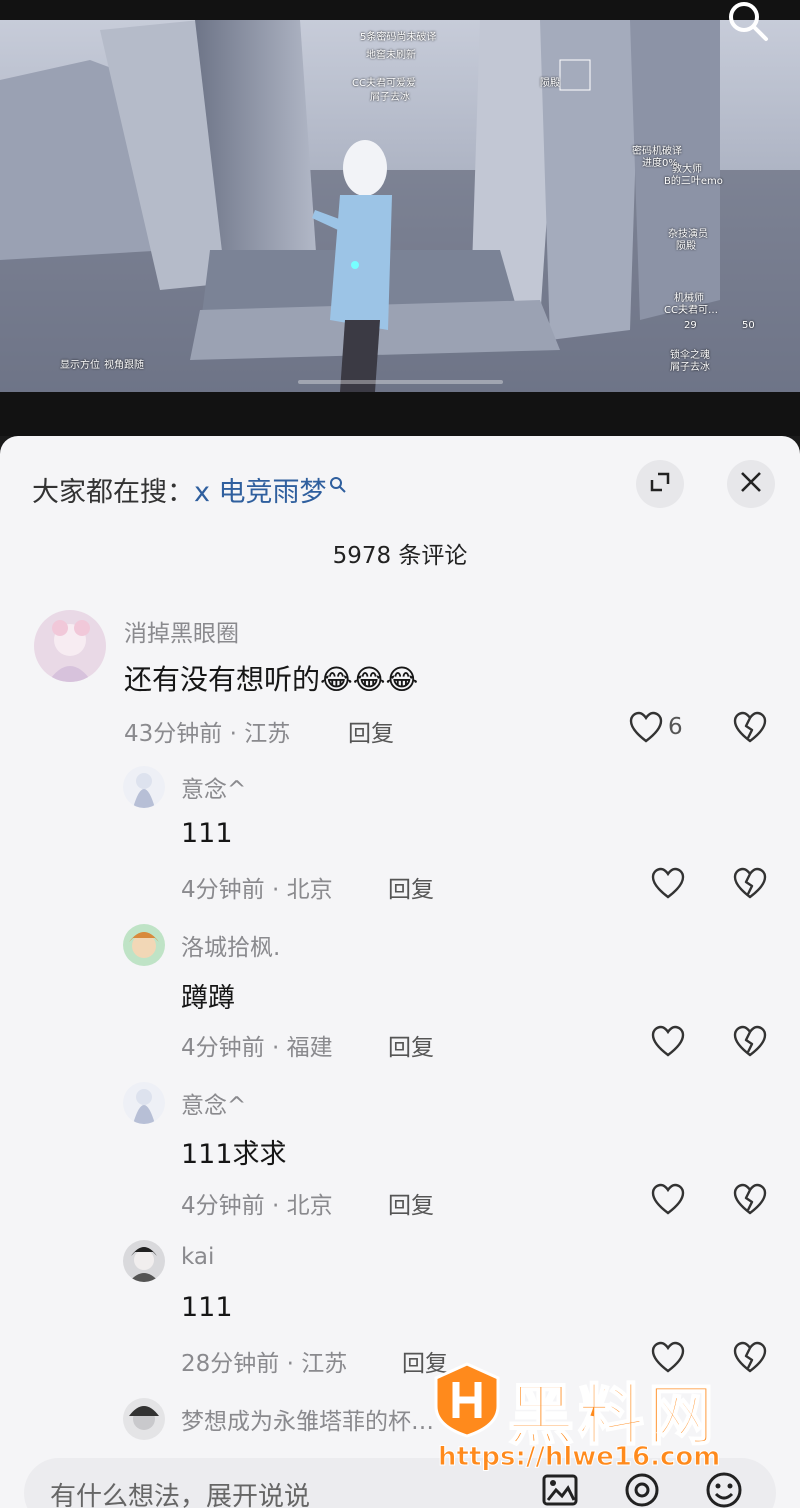  Describe the element at coordinates (400, 382) in the screenshot. I see `video-progress-bar` at that location.